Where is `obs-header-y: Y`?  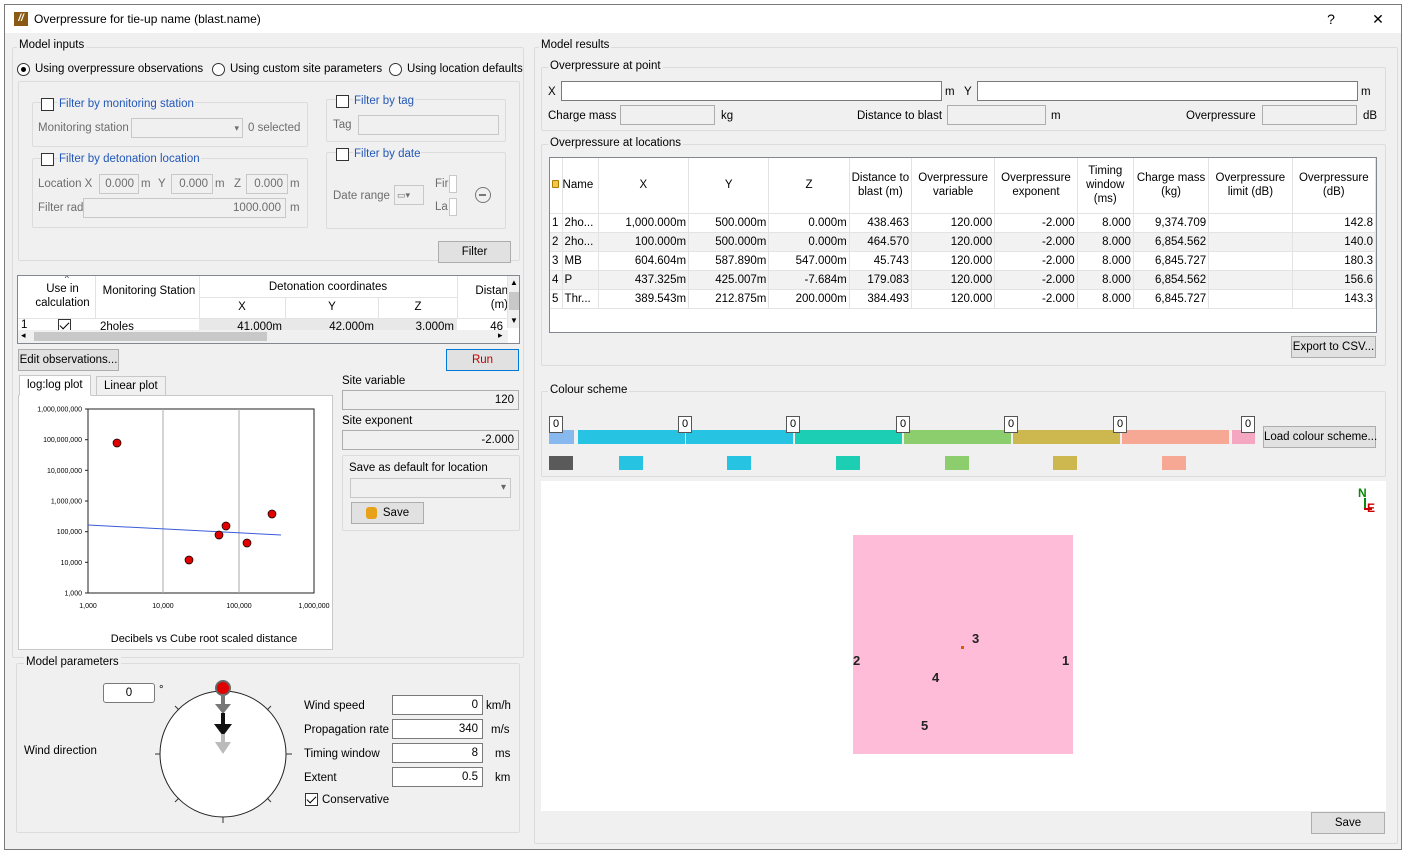 obs-header-y: Y is located at coordinates (332, 307).